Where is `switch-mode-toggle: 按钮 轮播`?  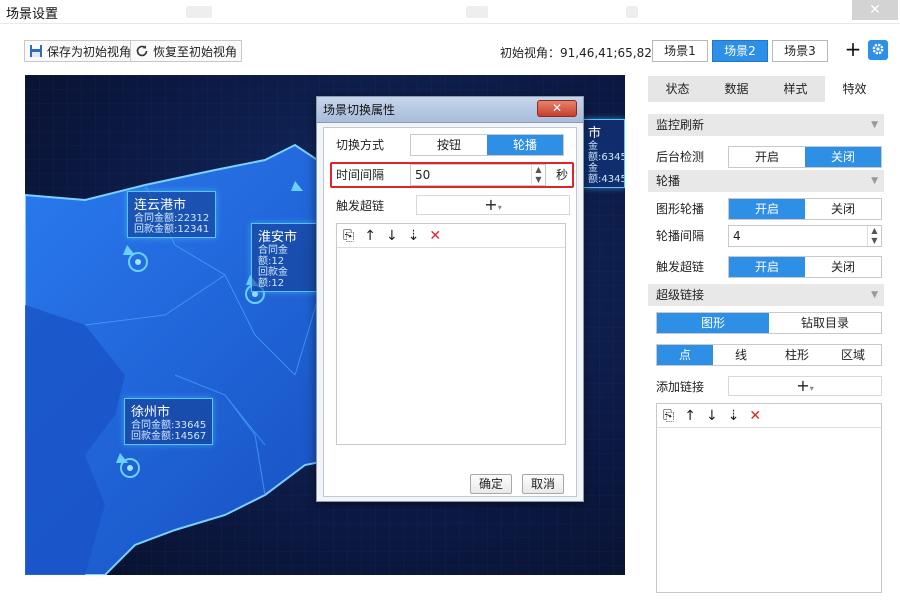 switch-mode-toggle: 按钮 轮播 is located at coordinates (487, 145).